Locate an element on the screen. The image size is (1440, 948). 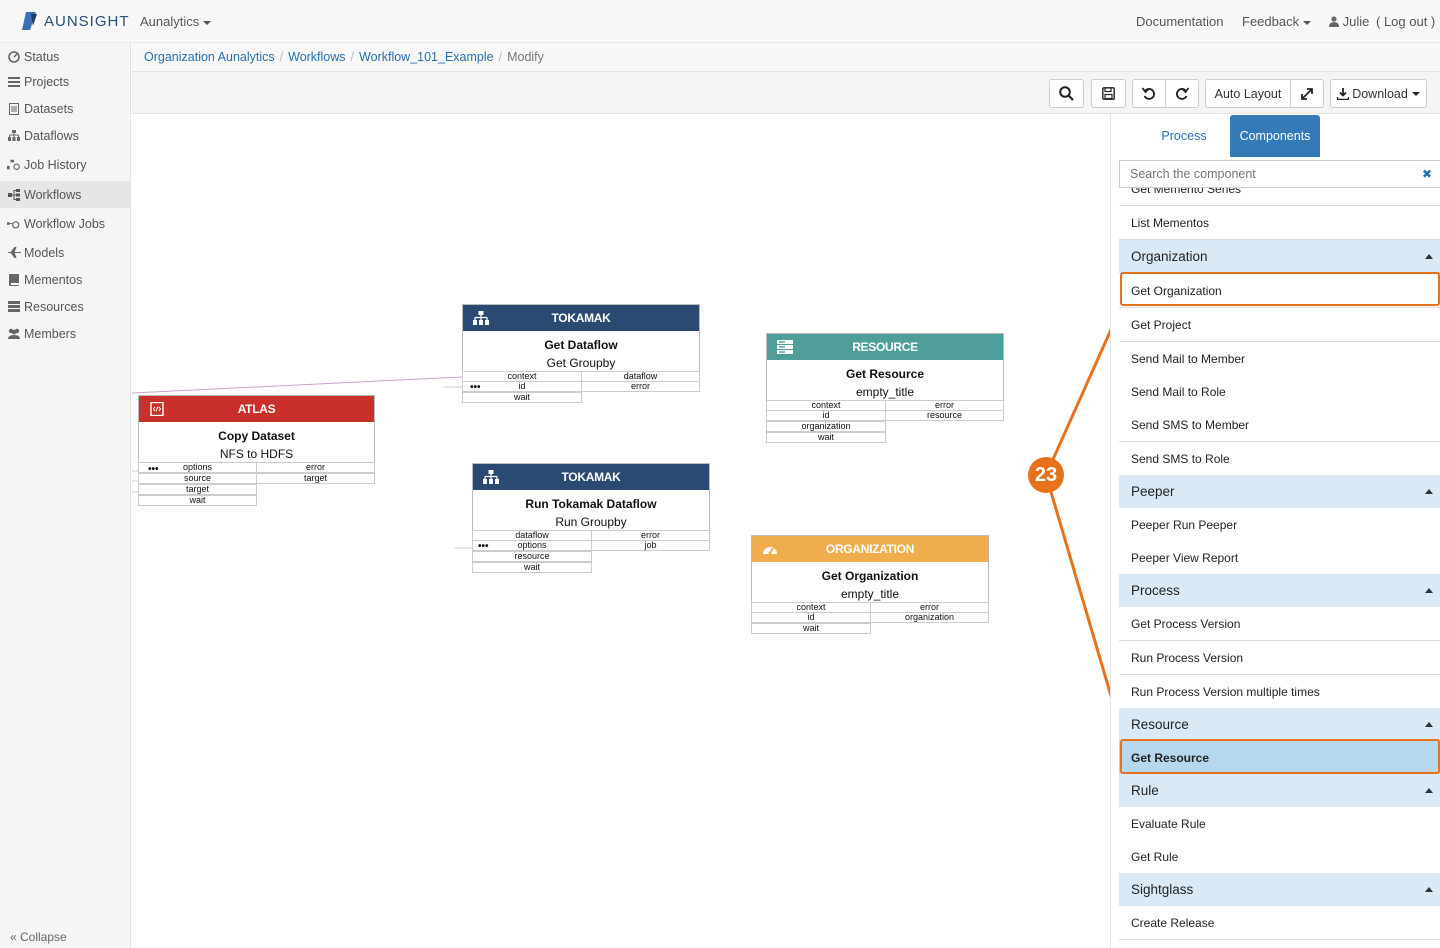
group-label: Sightglass is located at coordinates (1162, 889).